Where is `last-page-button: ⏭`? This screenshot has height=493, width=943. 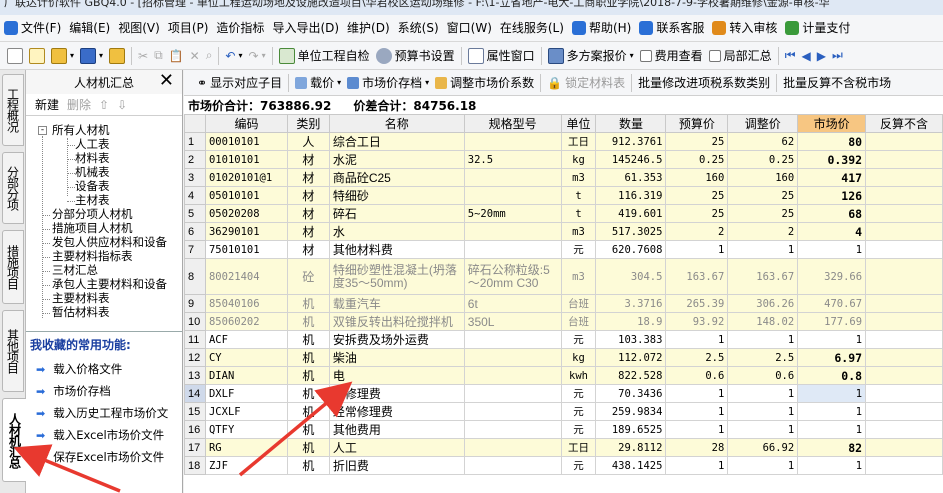 last-page-button: ⏭ is located at coordinates (837, 56).